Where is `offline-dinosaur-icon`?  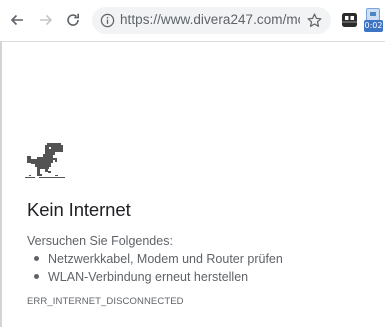
offline-dinosaur-icon is located at coordinates (45, 160).